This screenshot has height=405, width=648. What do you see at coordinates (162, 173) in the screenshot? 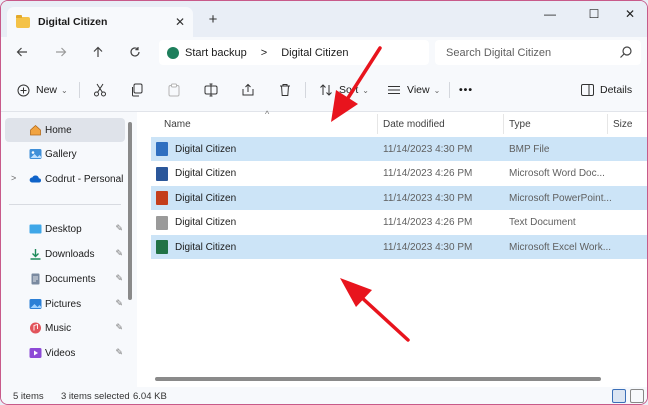
I see `word-file-icon` at bounding box center [162, 173].